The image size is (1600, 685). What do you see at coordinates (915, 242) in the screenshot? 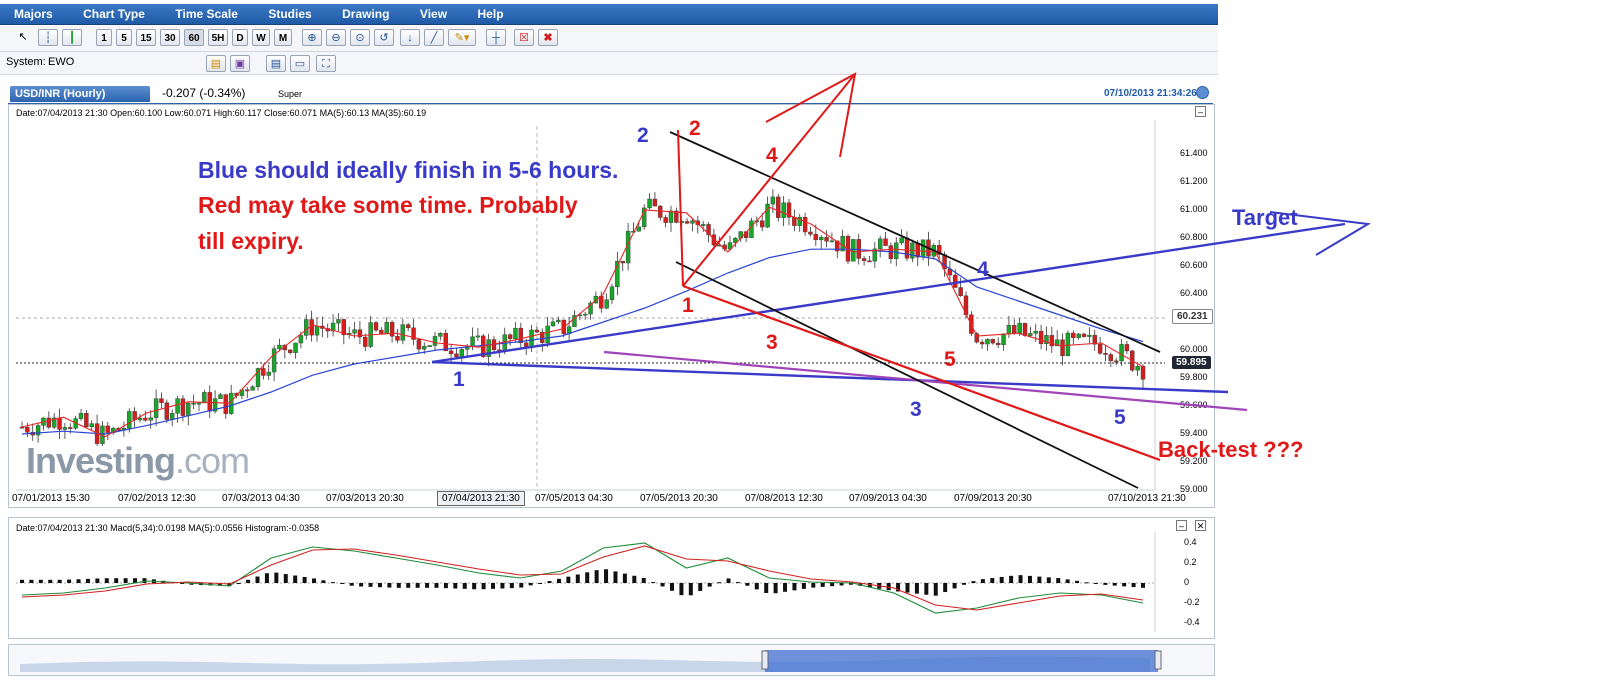
I see `channel-upper` at bounding box center [915, 242].